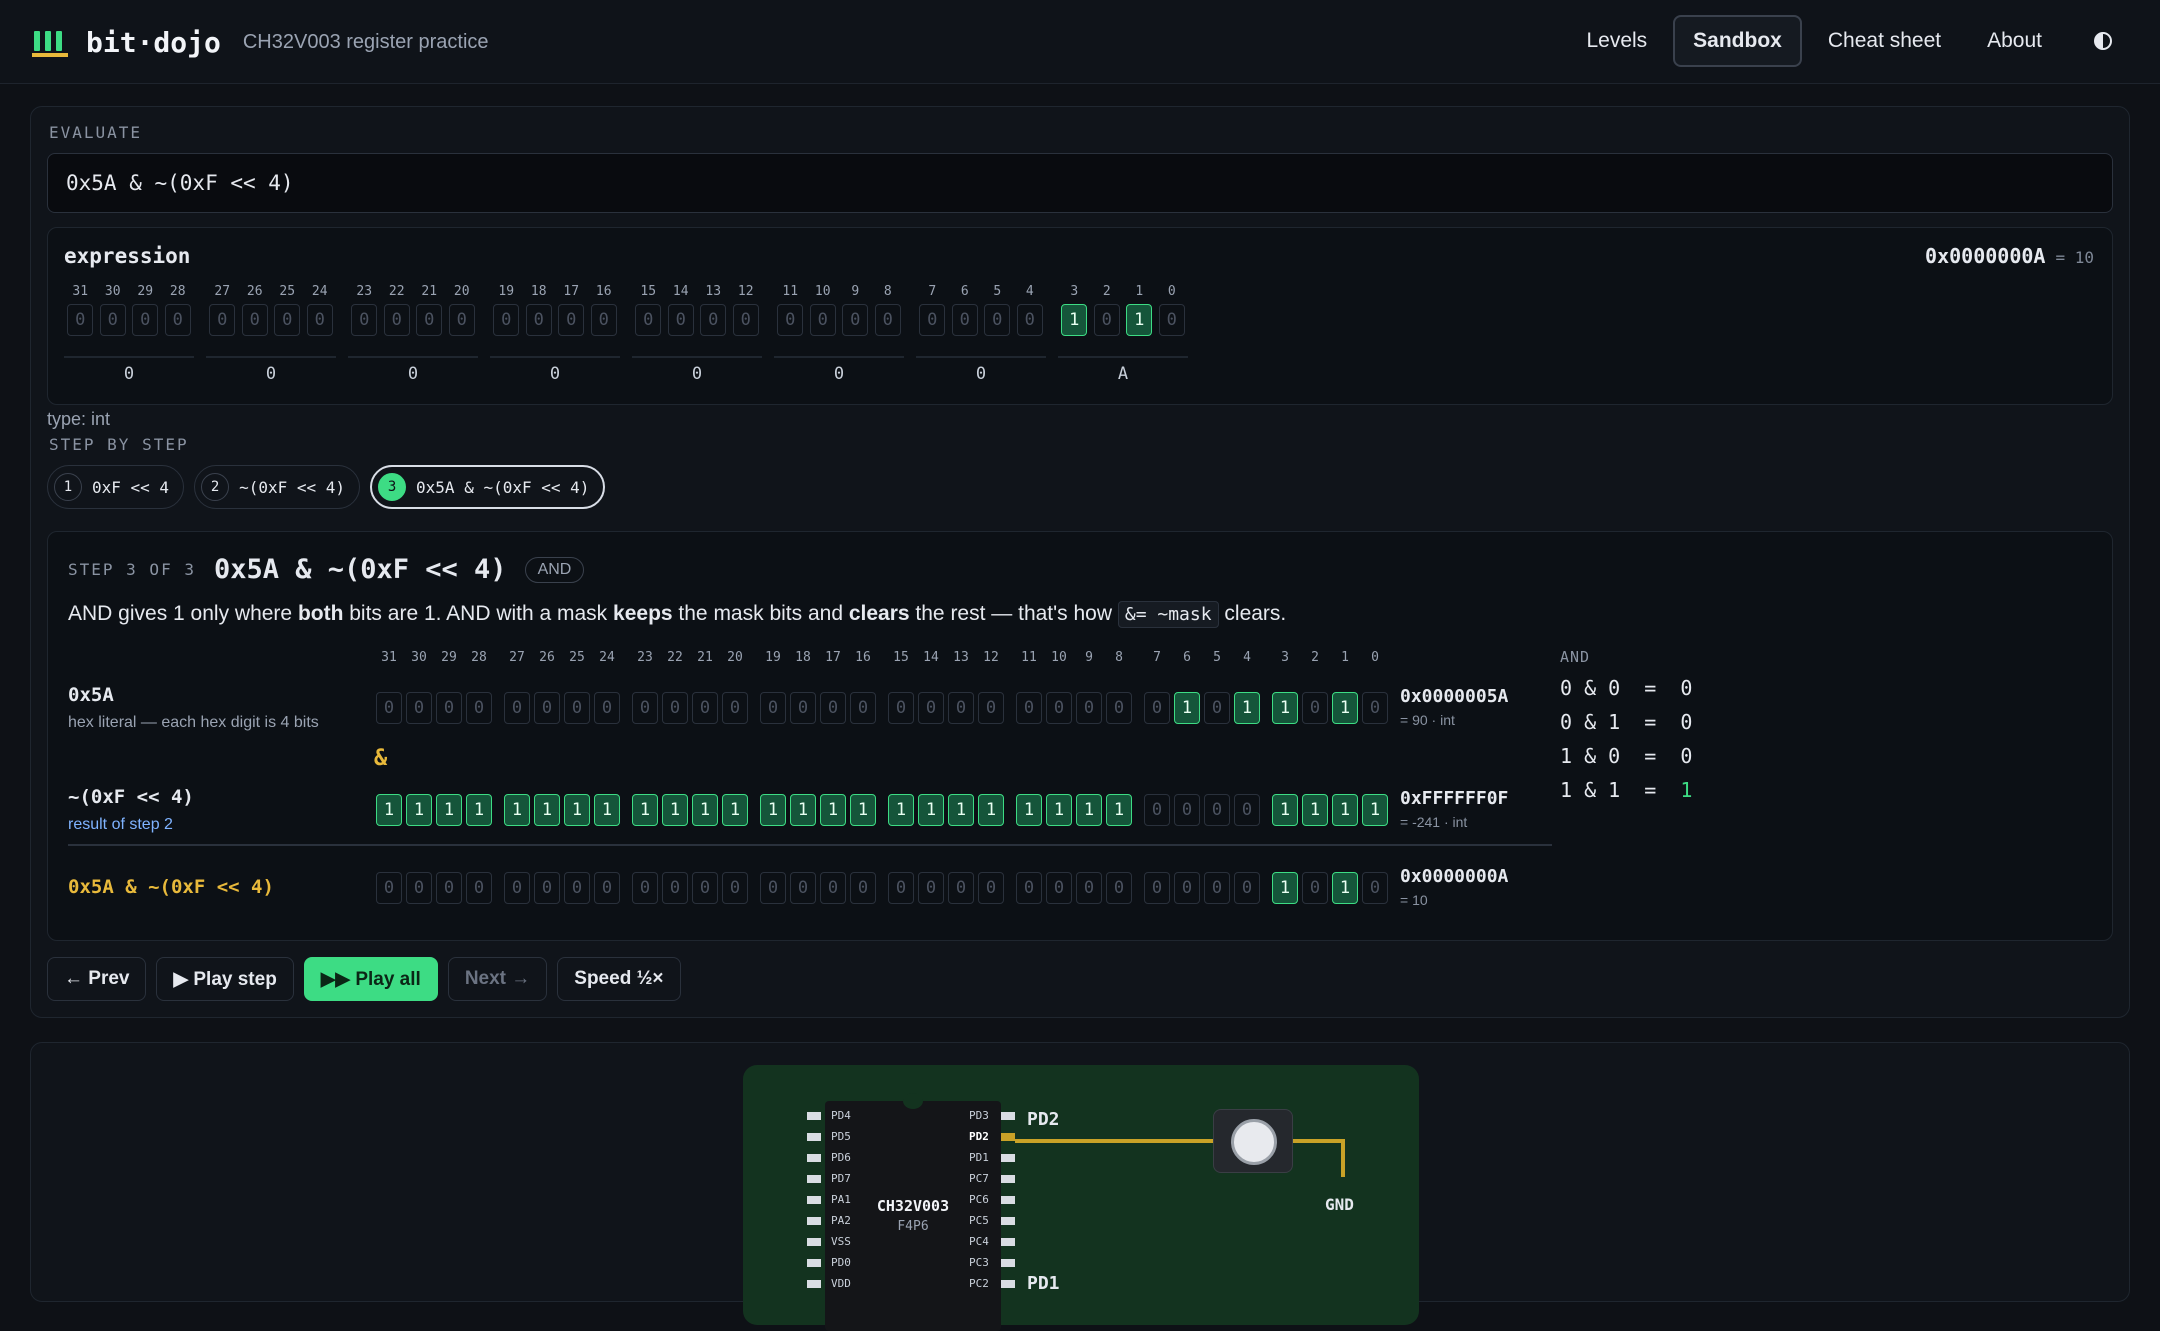 Image resolution: width=2160 pixels, height=1331 pixels. I want to click on play-all-button: ▶▶ Play all, so click(370, 979).